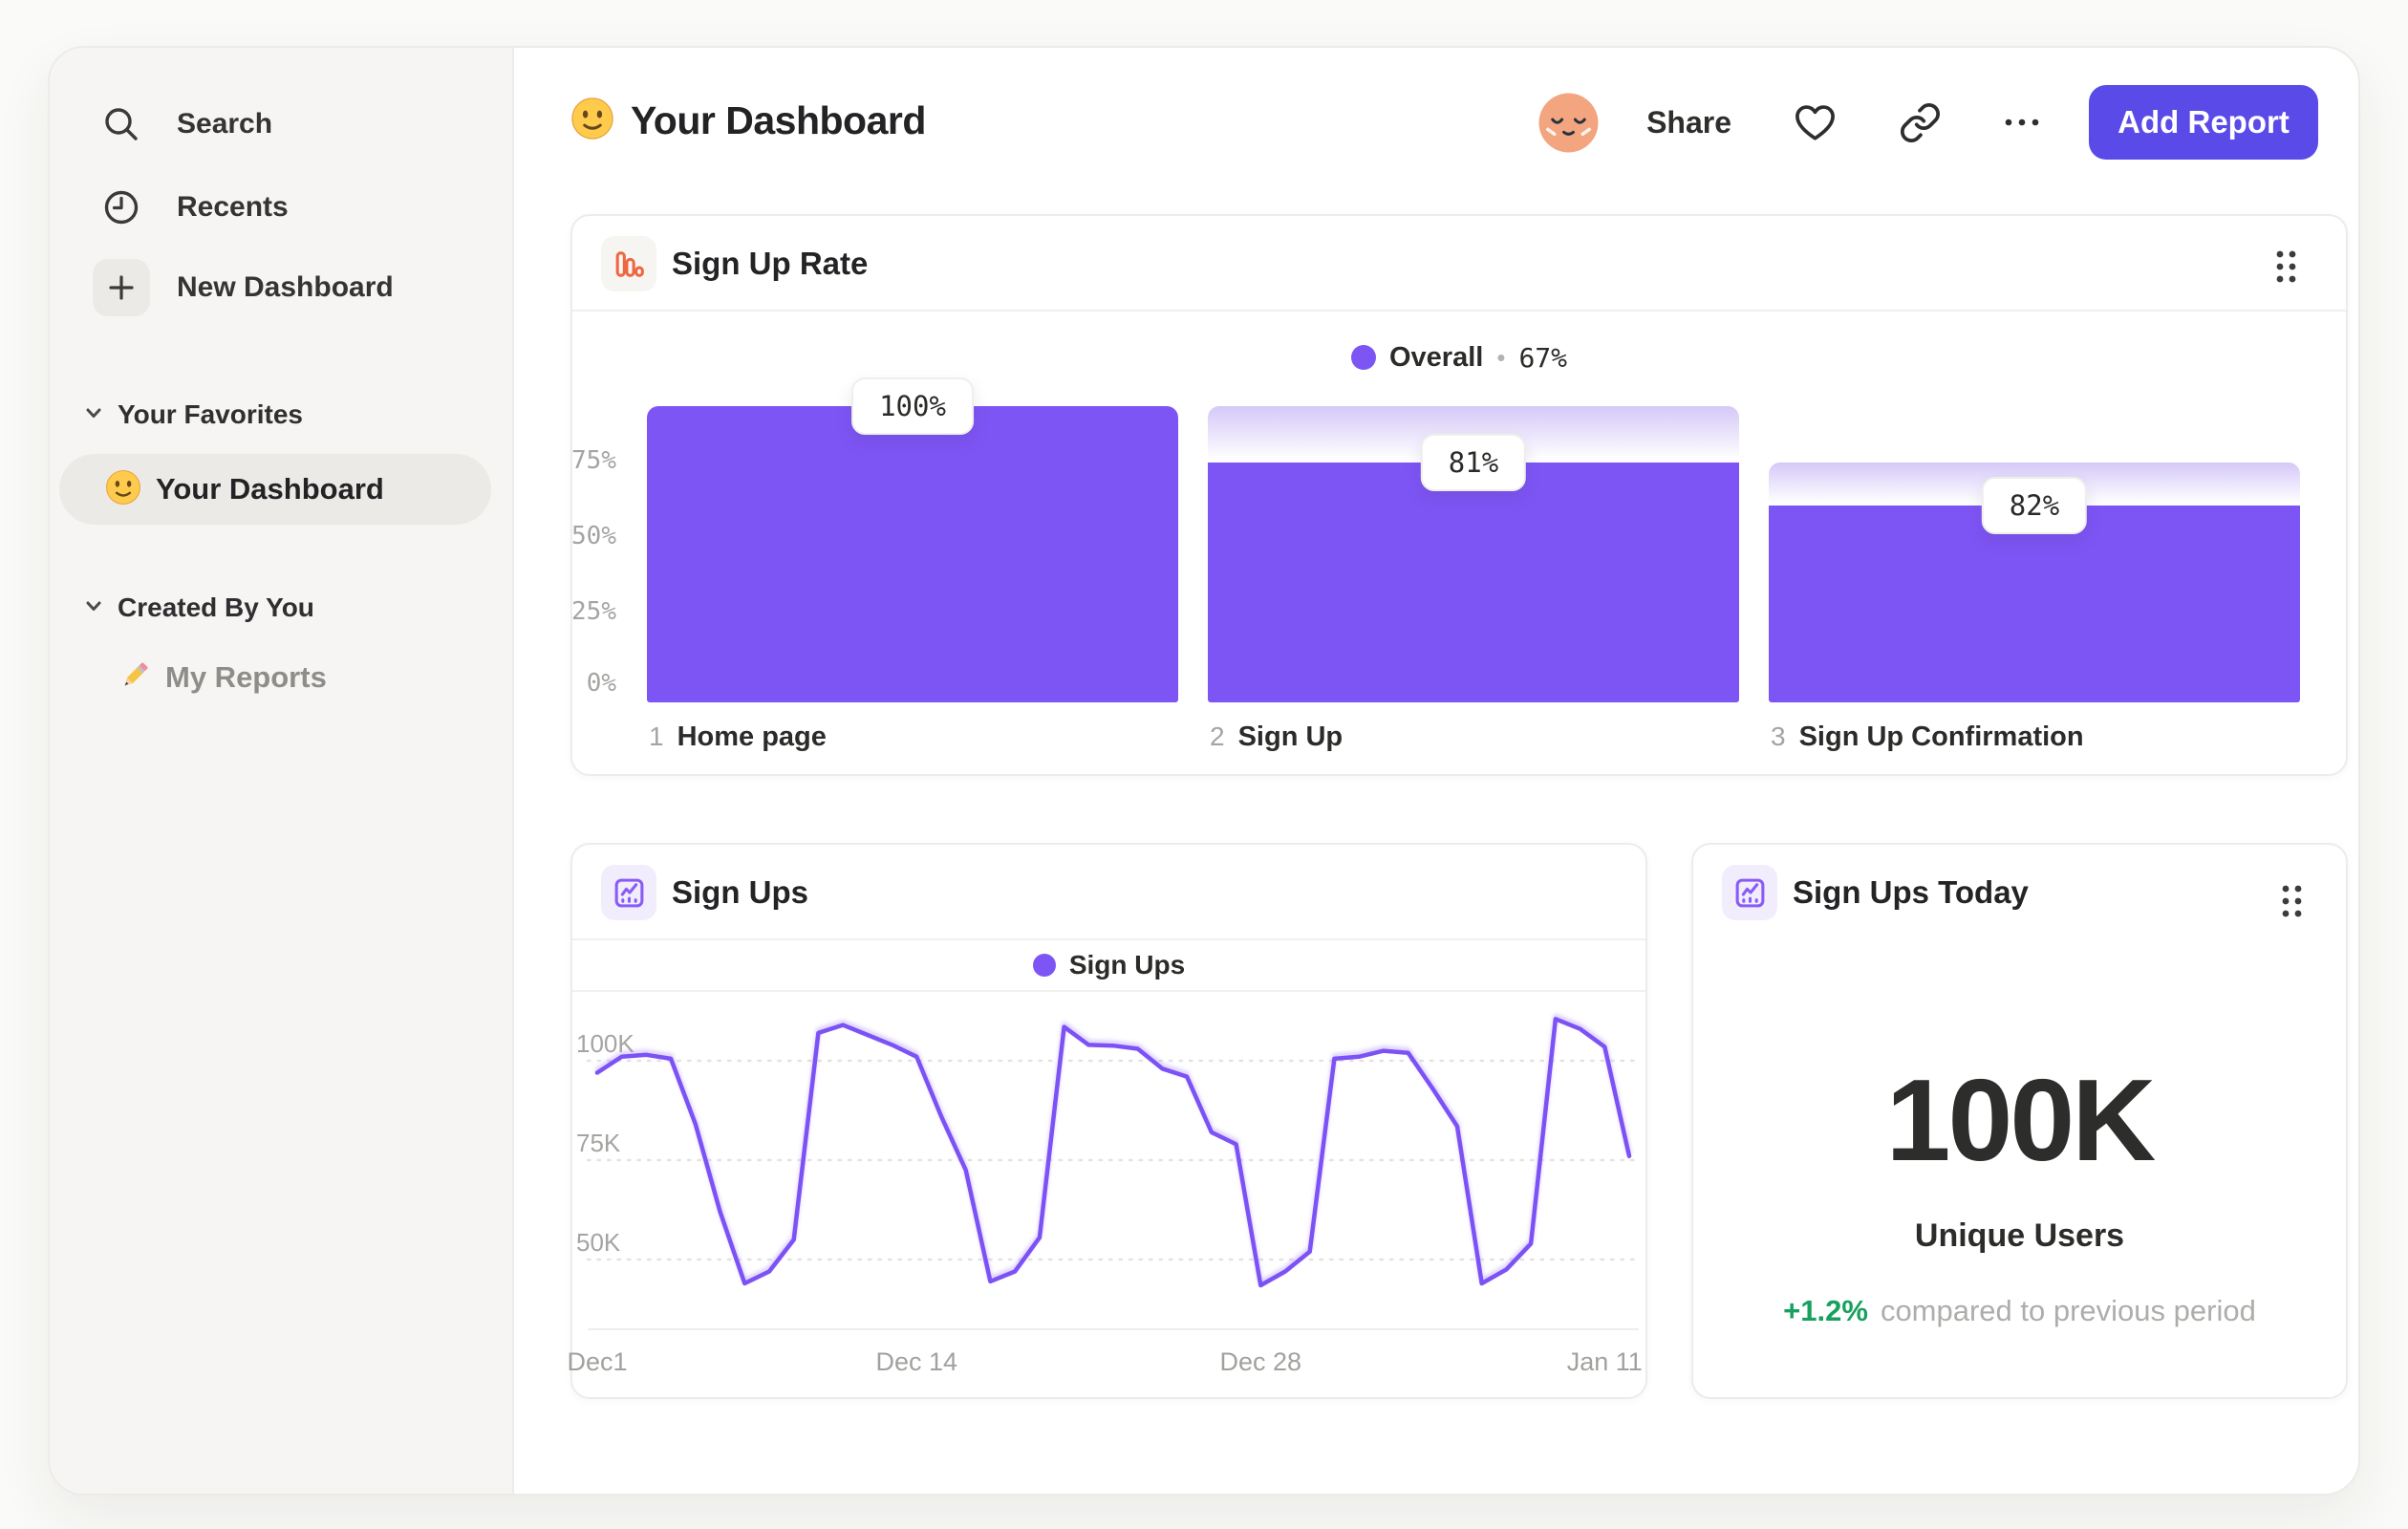  What do you see at coordinates (1109, 892) in the screenshot?
I see `card-header: Sign Ups` at bounding box center [1109, 892].